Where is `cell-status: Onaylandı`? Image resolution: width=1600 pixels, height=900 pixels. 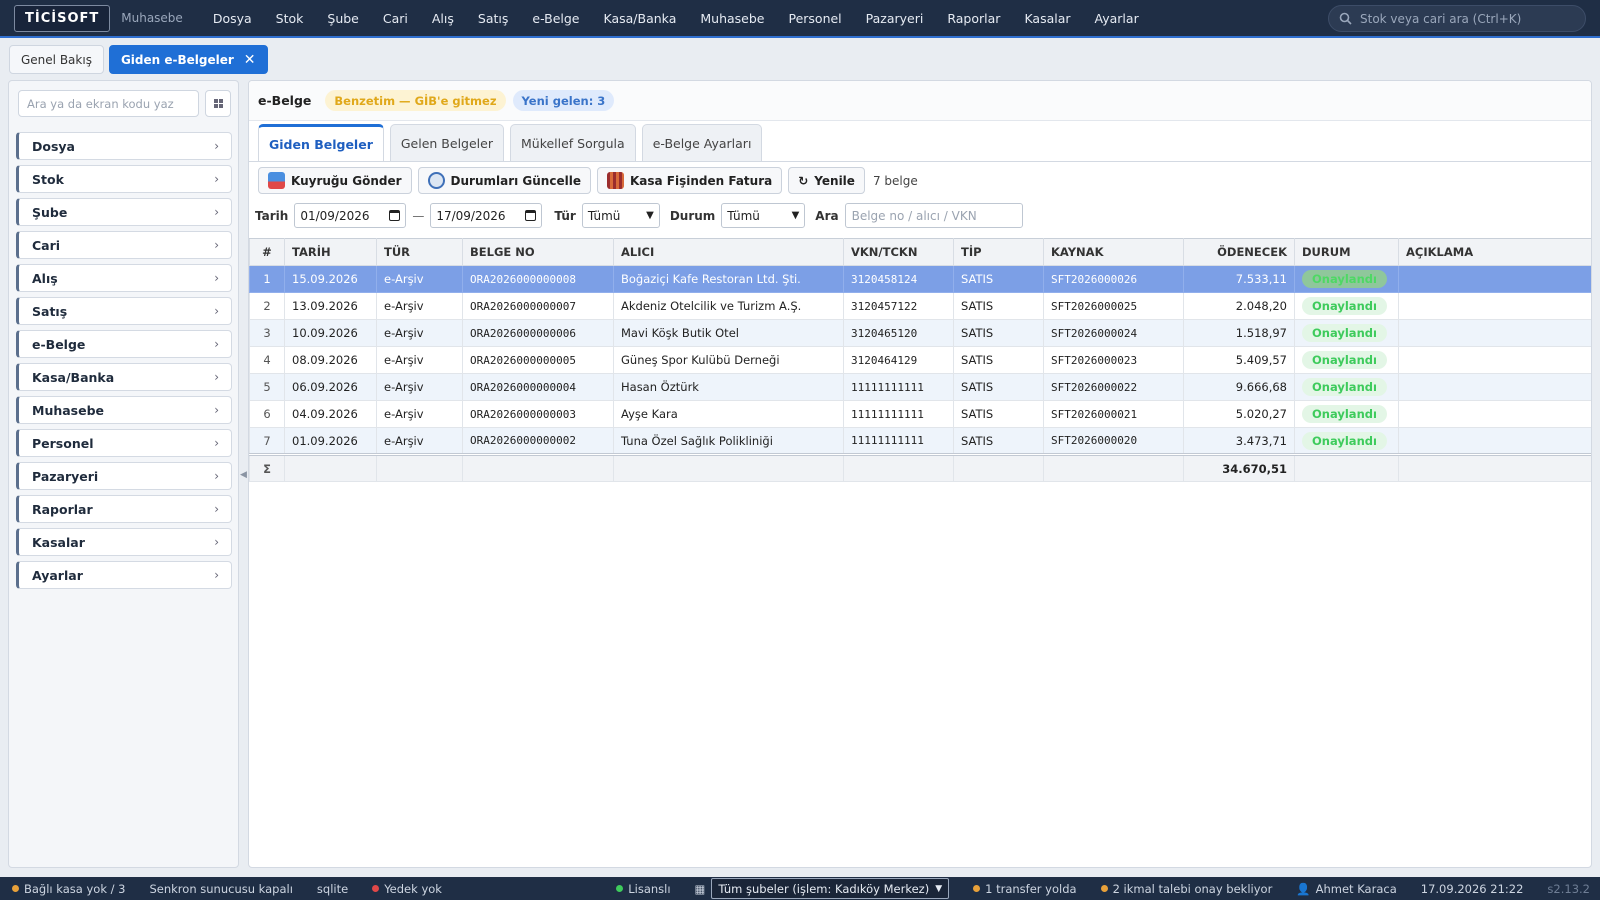
cell-status: Onaylandı is located at coordinates (1346, 414).